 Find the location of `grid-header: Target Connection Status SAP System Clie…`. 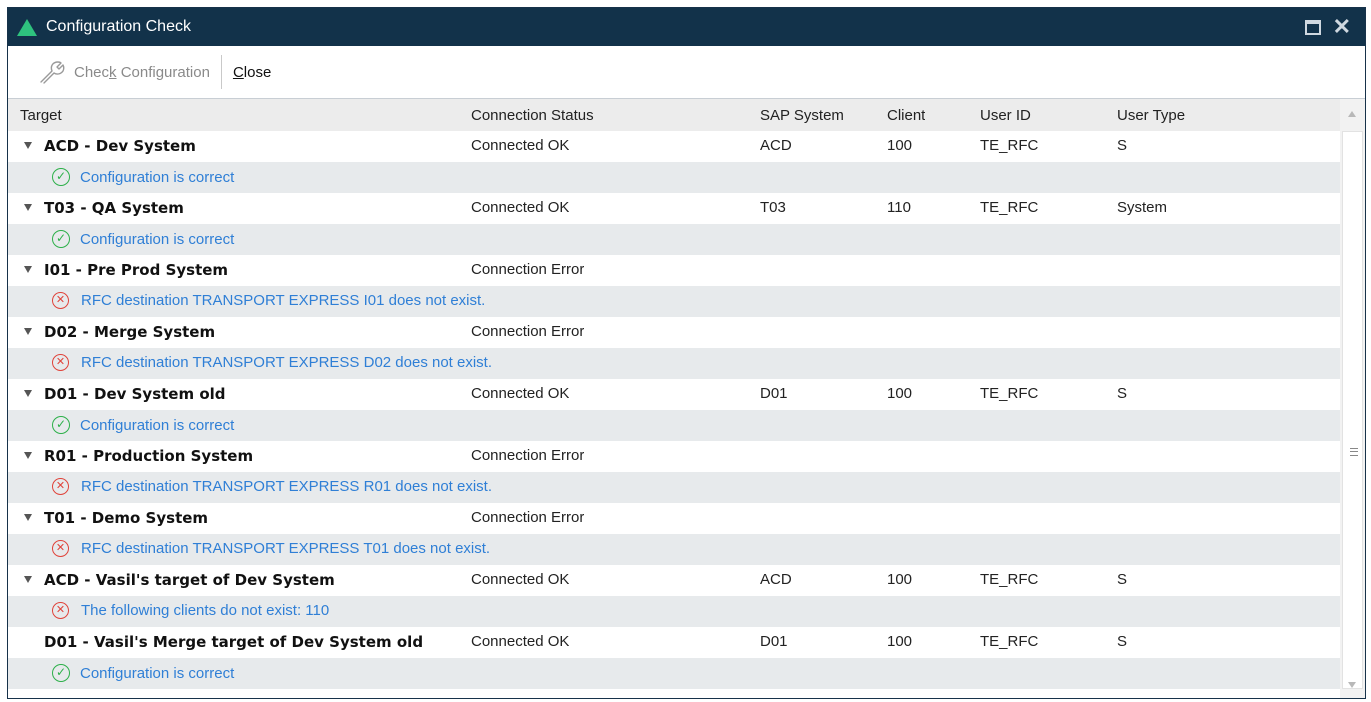

grid-header: Target Connection Status SAP System Clie… is located at coordinates (686, 115).